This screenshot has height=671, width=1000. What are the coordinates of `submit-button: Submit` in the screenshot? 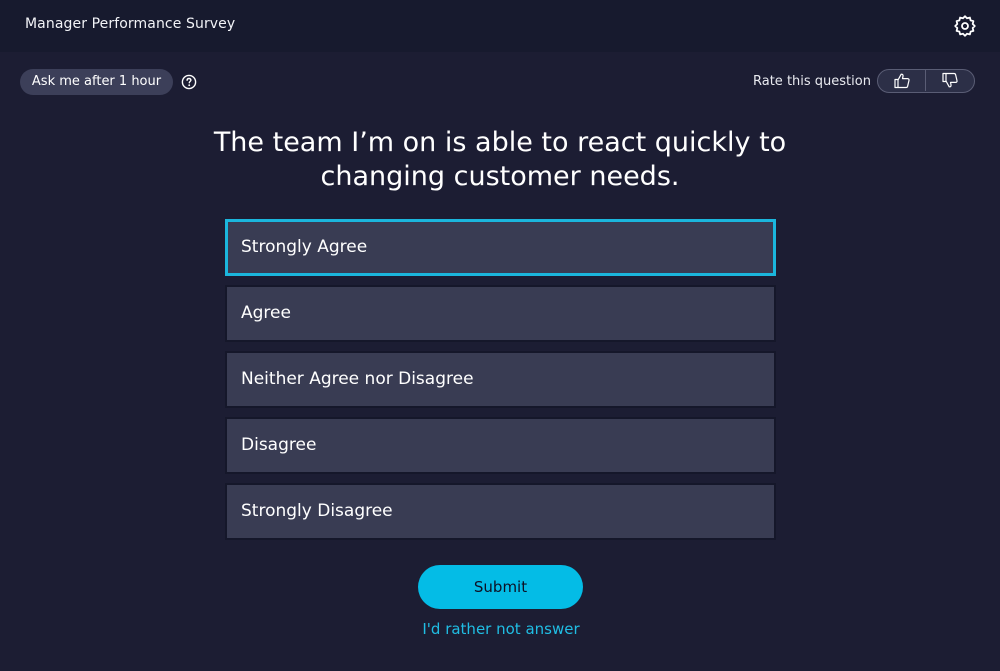 It's located at (500, 587).